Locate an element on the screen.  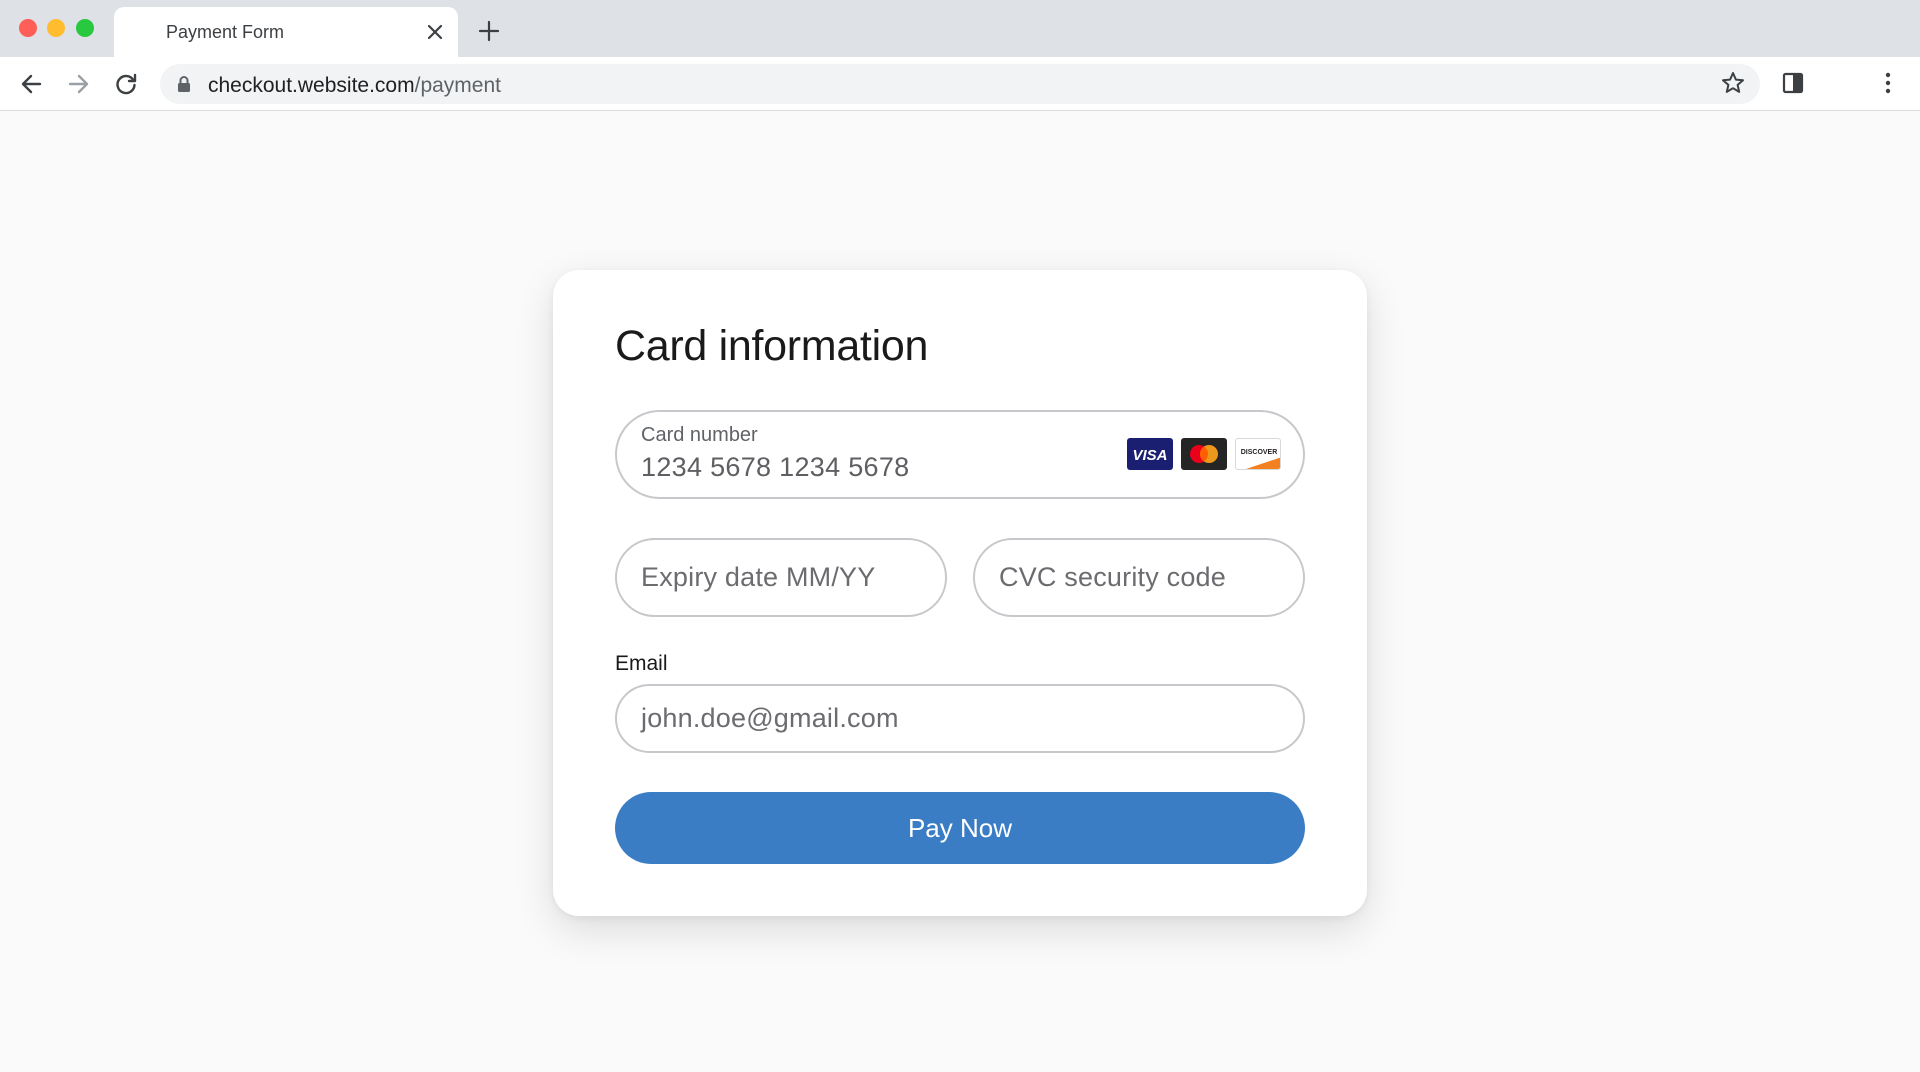
card-number-value: 1234 5678 1234 5678 is located at coordinates (775, 467).